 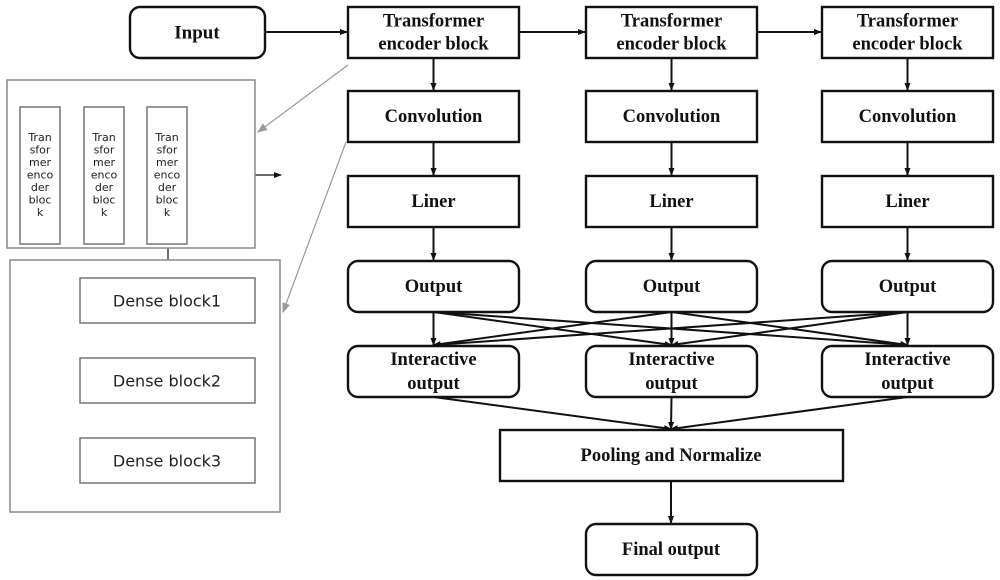 I want to click on input-node: Input, so click(x=197, y=32).